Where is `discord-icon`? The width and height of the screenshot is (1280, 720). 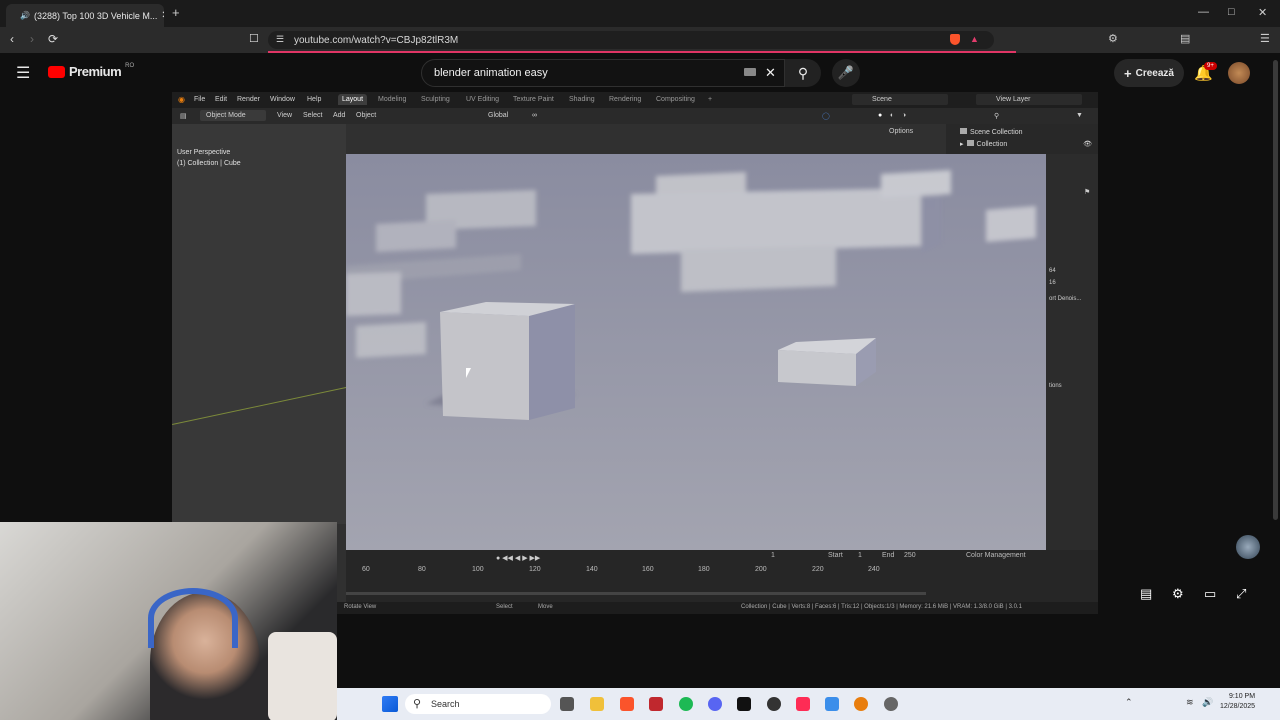
discord-icon is located at coordinates (715, 704).